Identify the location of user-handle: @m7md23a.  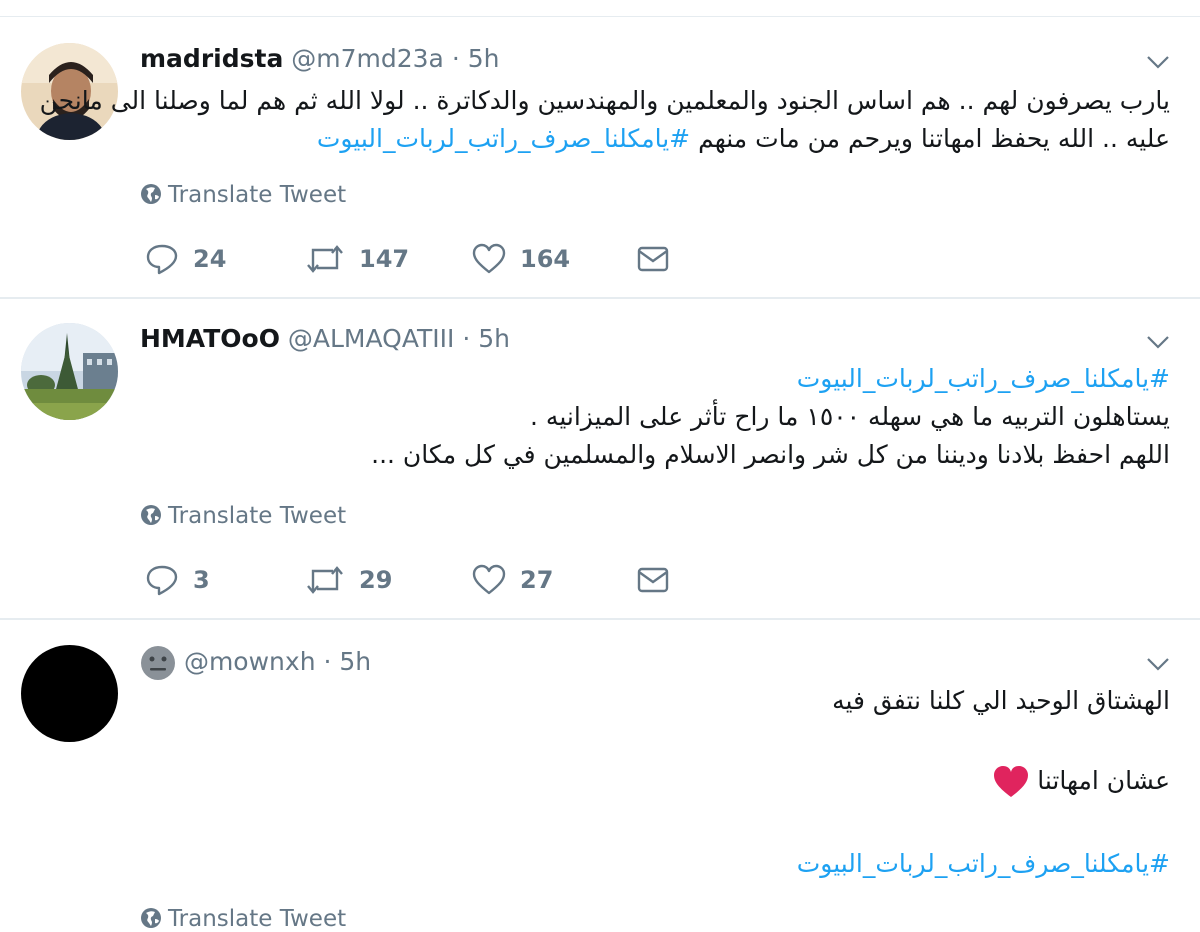
(367, 58).